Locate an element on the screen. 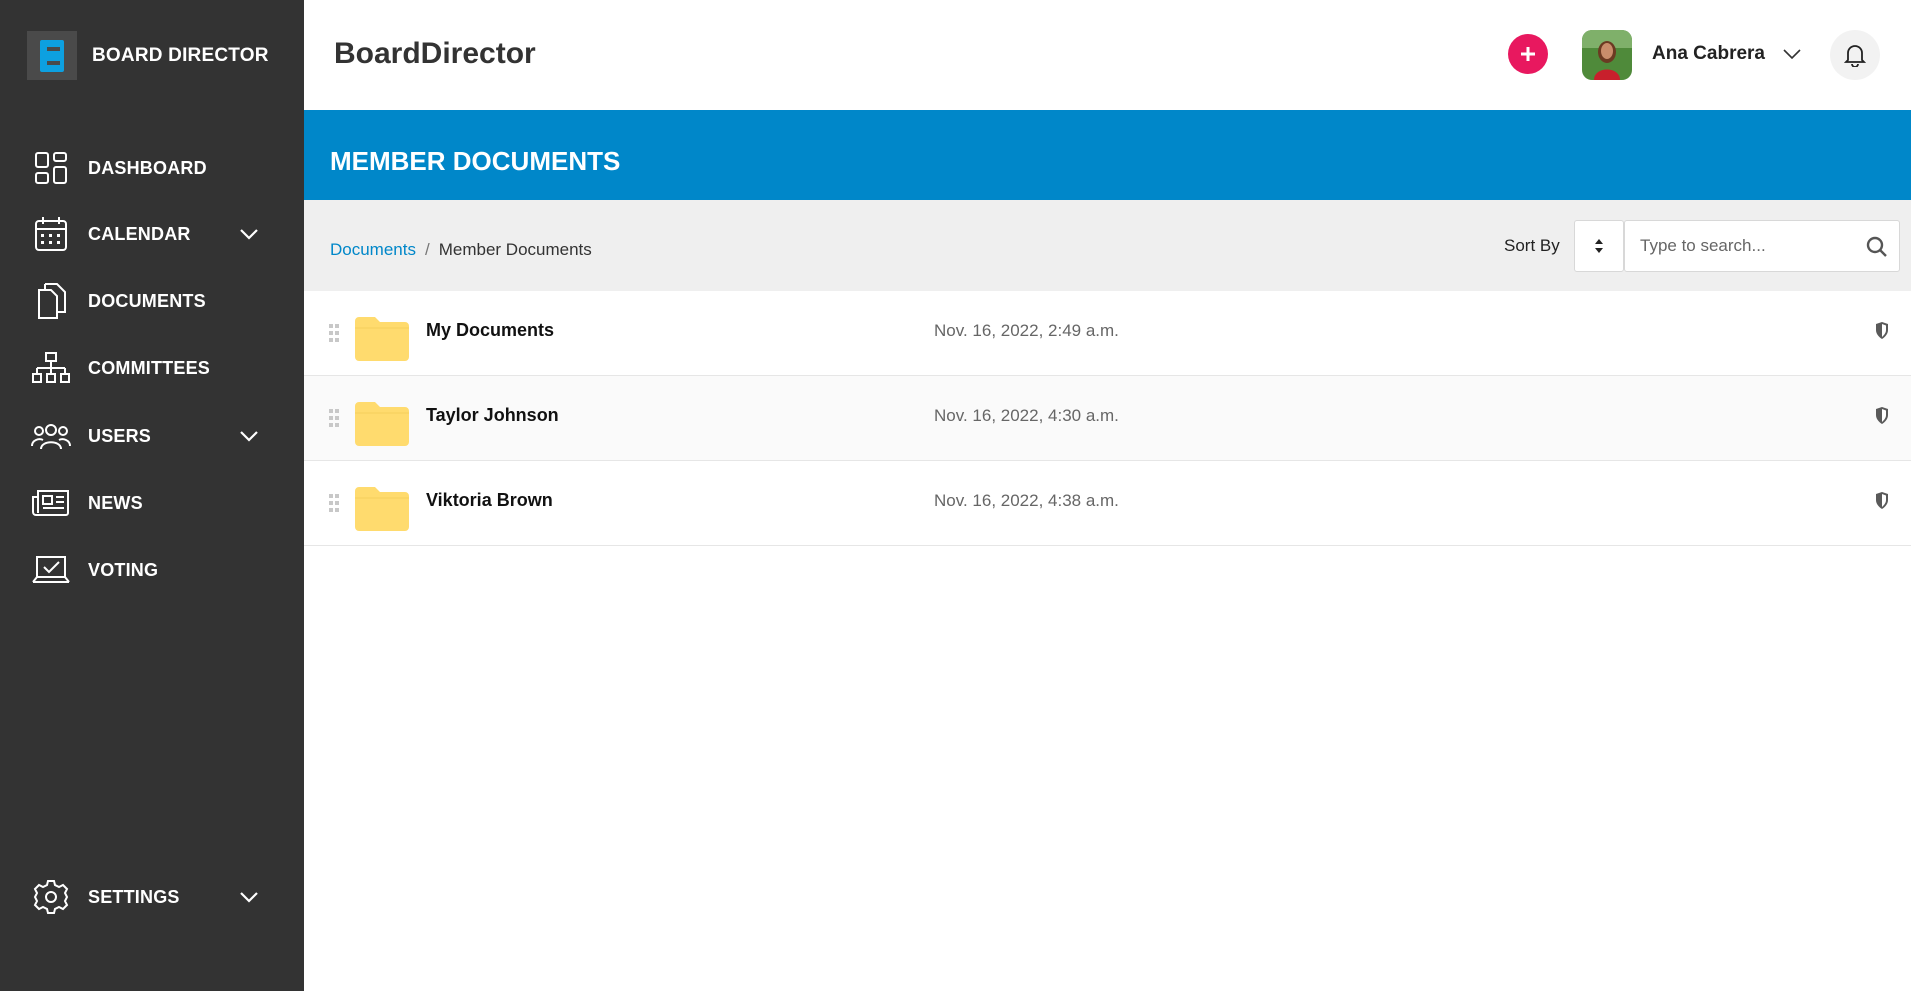 This screenshot has width=1911, height=991. sidebar-item-users: USERS is located at coordinates (146, 436).